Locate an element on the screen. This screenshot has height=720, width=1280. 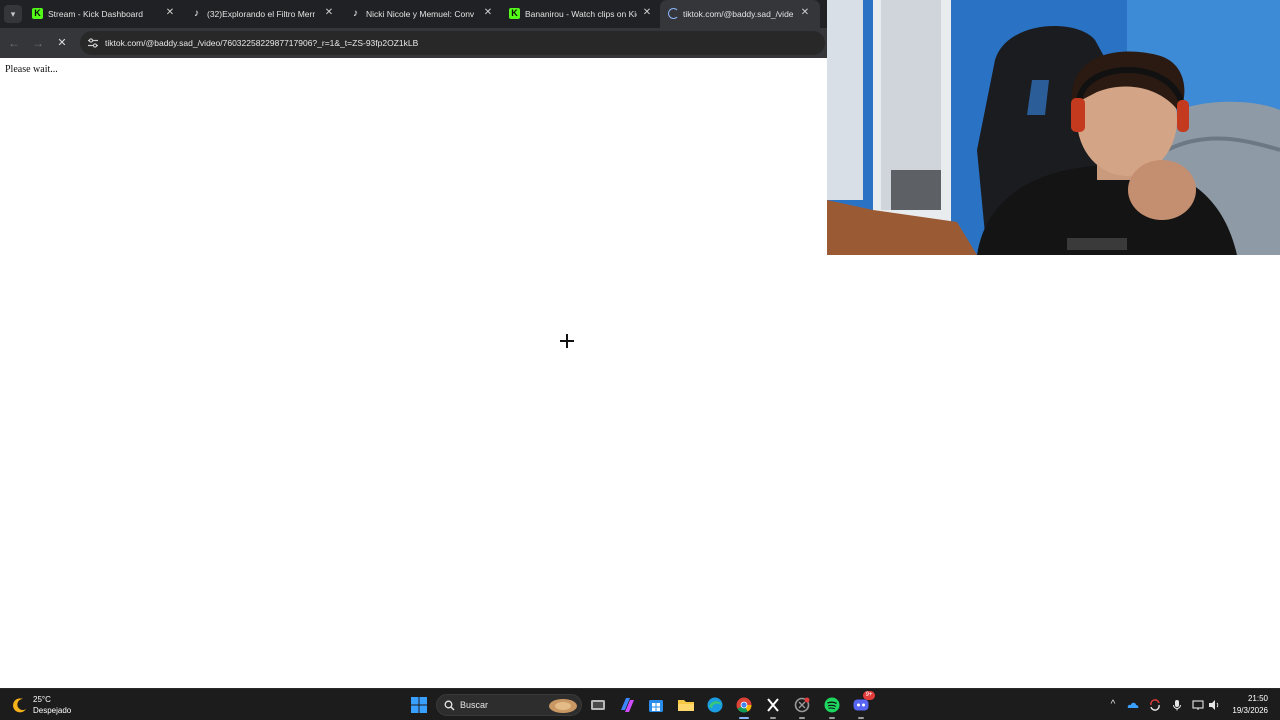
edge-icon is located at coordinates (715, 705).